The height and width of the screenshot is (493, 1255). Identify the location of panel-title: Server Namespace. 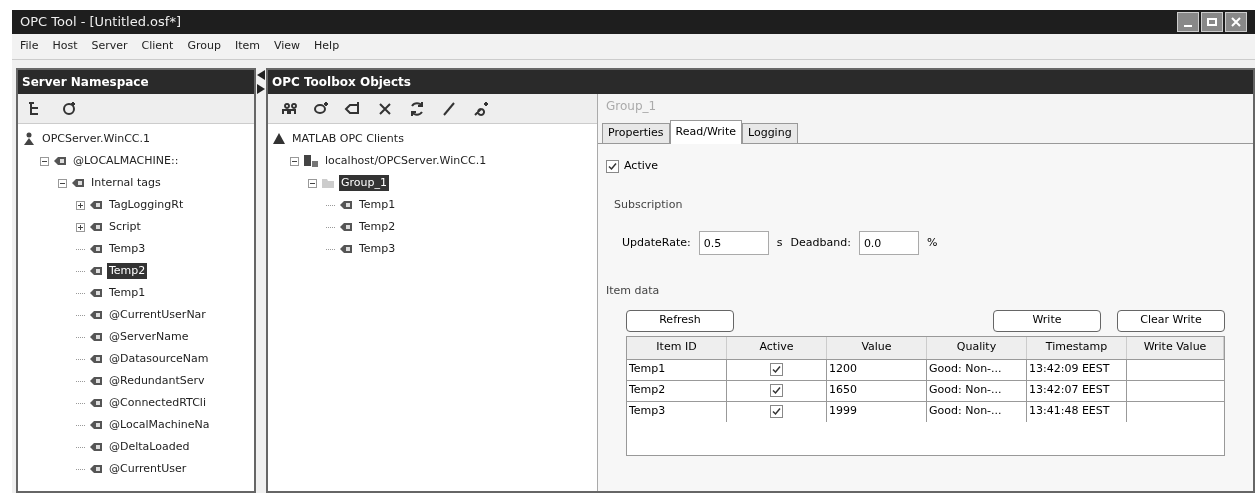
(136, 82).